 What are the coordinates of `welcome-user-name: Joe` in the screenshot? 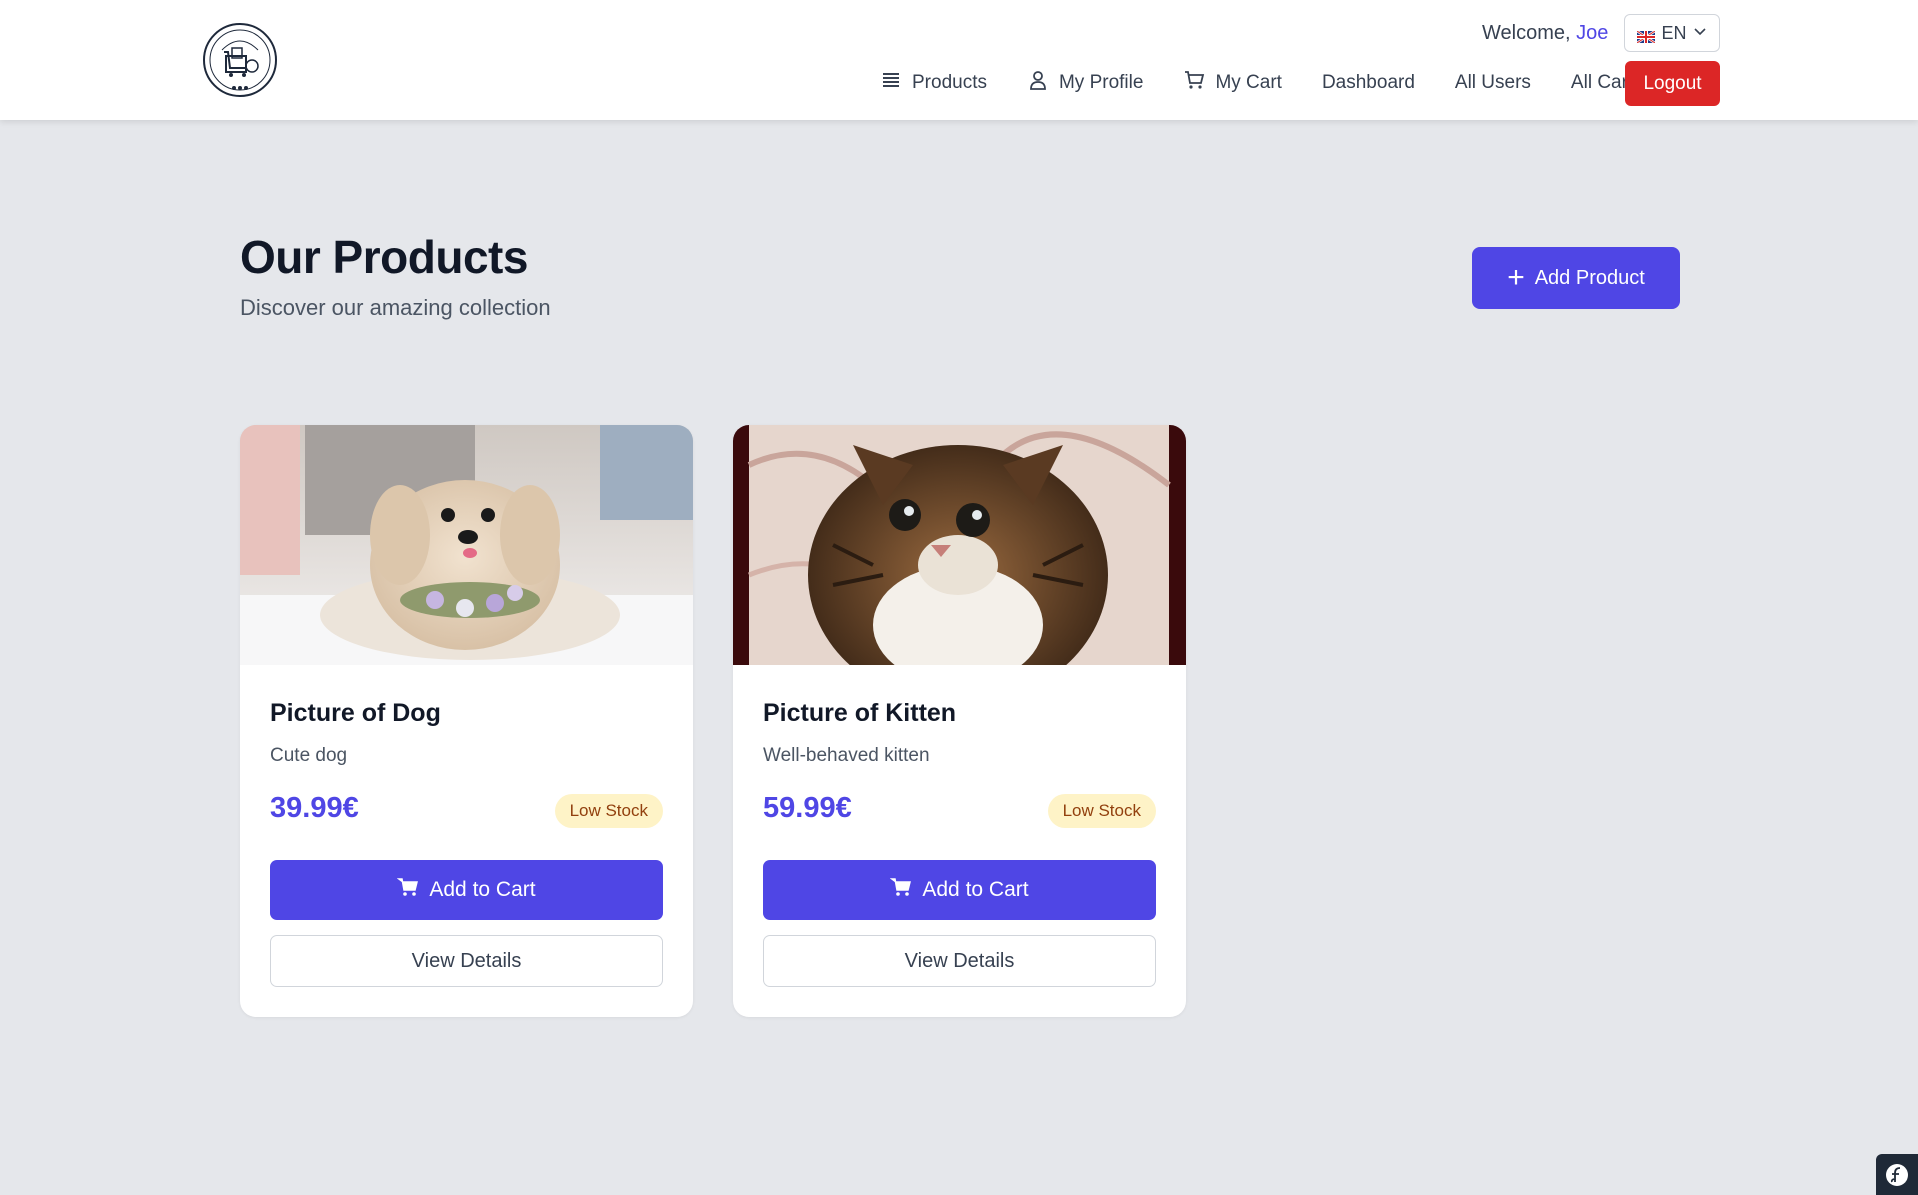 It's located at (1592, 33).